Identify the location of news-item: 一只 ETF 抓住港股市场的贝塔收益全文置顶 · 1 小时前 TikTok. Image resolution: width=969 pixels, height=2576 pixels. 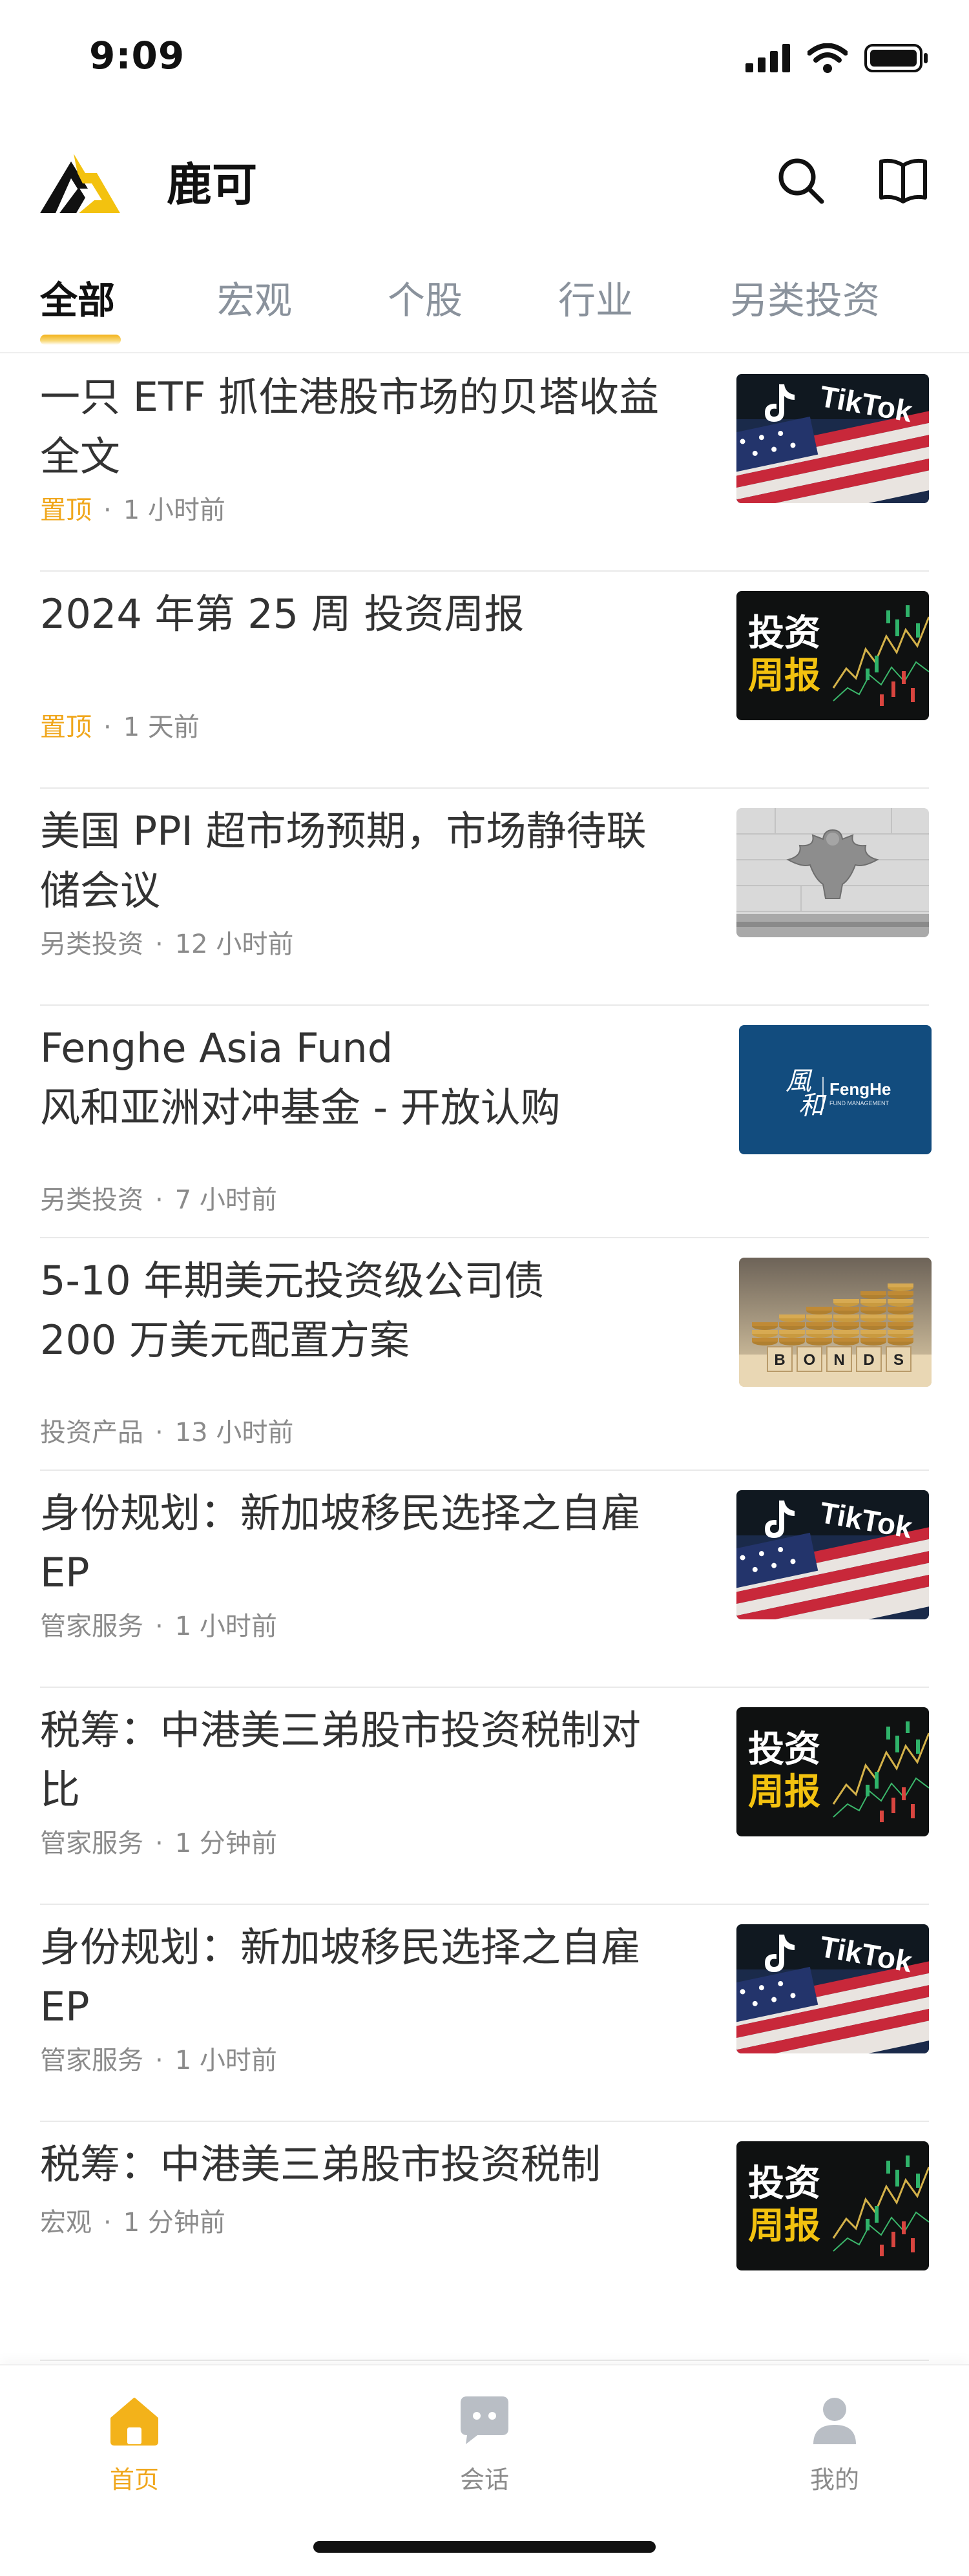
(484, 462).